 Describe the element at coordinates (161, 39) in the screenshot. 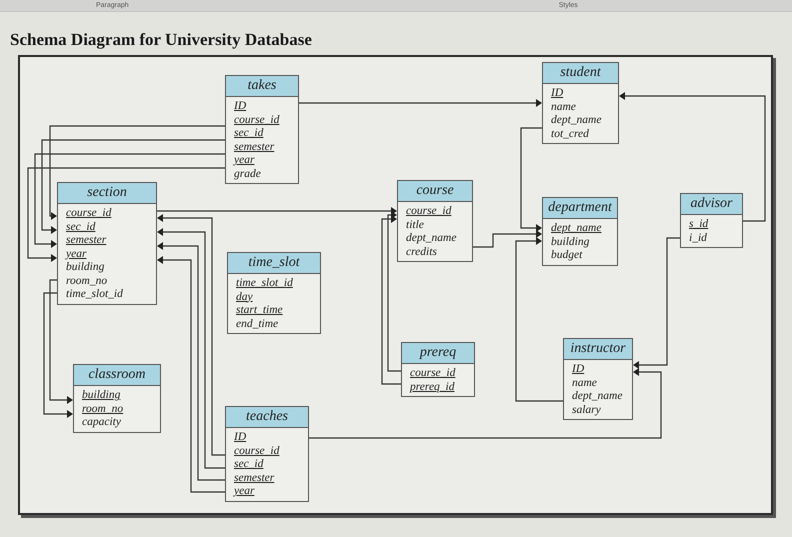

I see `page-title: Schema Diagram for University Database` at that location.